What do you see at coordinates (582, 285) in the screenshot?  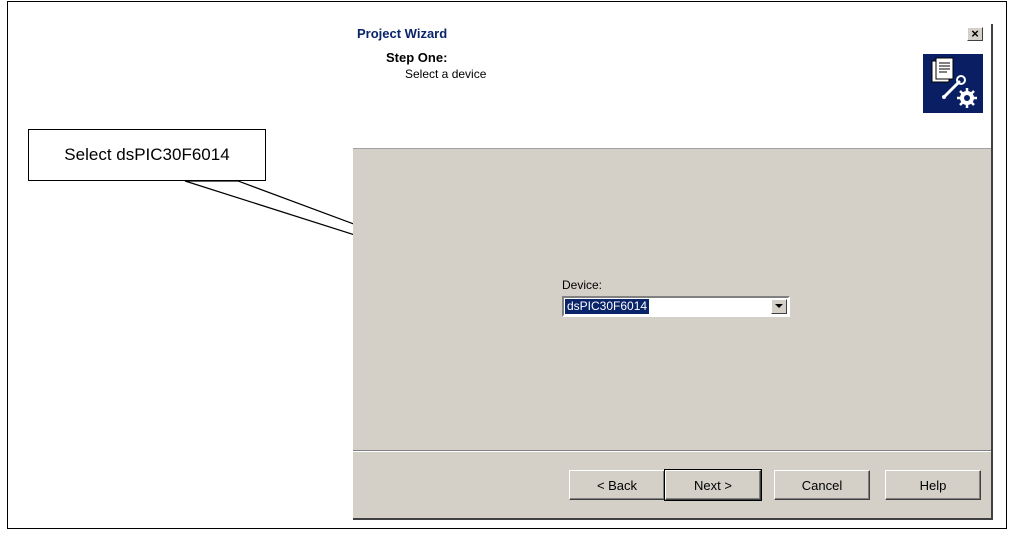 I see `device-label: Device:` at bounding box center [582, 285].